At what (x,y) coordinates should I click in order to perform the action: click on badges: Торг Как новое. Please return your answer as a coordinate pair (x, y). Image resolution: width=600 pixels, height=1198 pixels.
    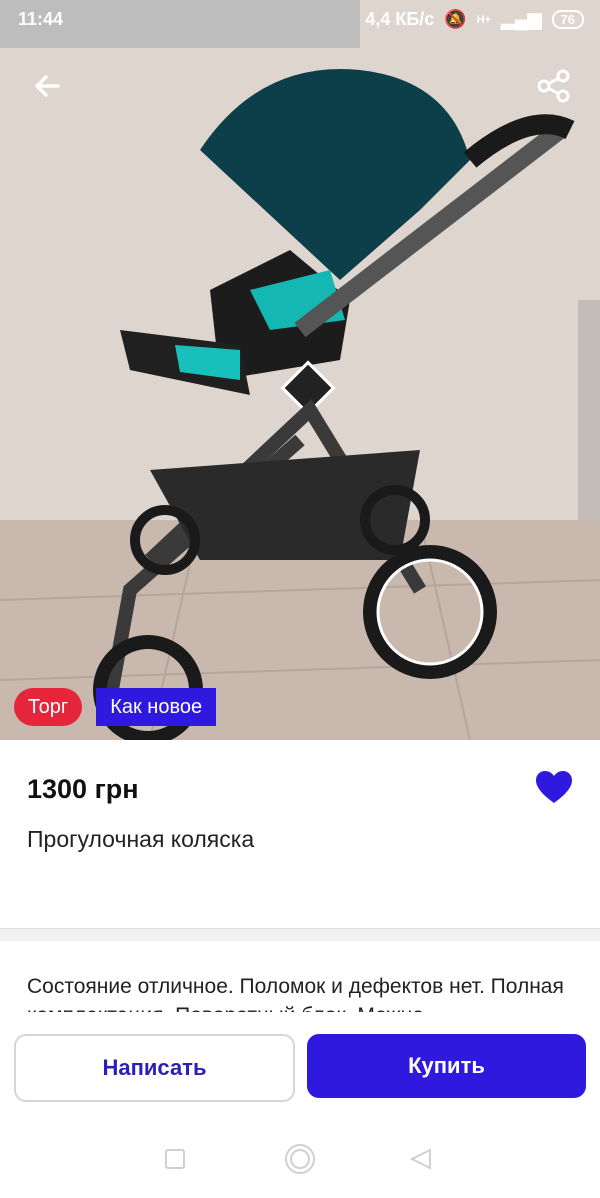
    Looking at the image, I should click on (115, 707).